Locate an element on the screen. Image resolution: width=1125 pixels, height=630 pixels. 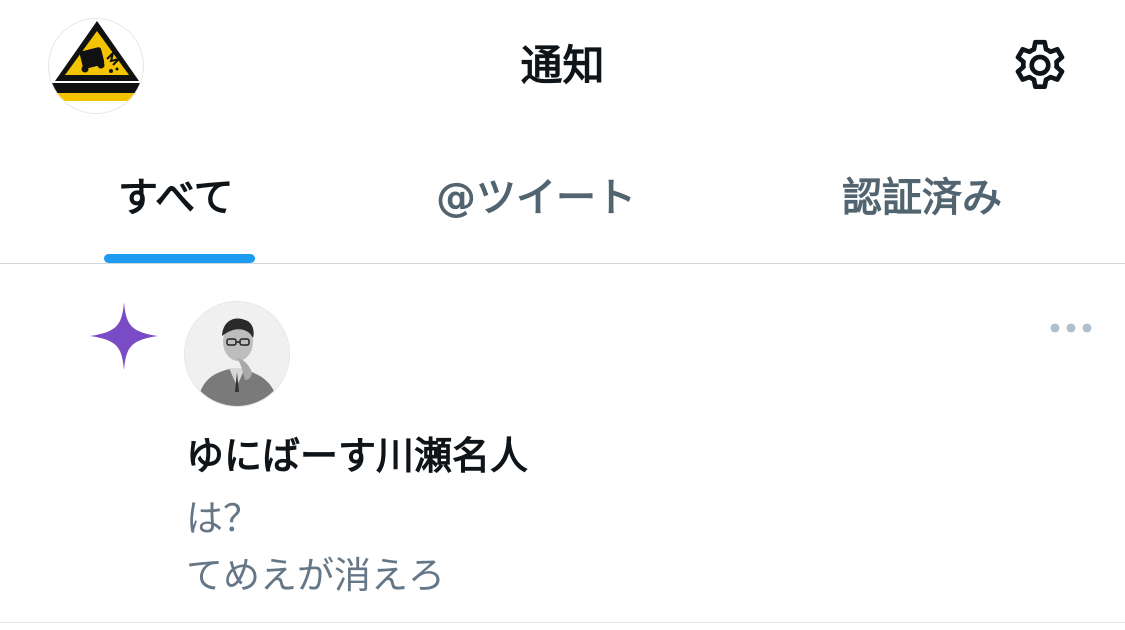
caution-sign-avatar-icon is located at coordinates (96, 66).